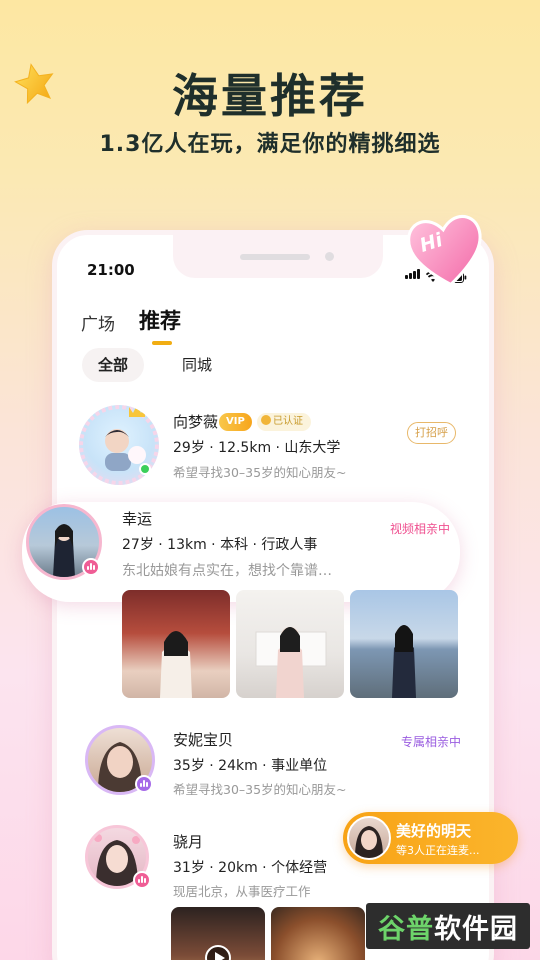 Image resolution: width=540 pixels, height=960 pixels. Describe the element at coordinates (188, 842) in the screenshot. I see `user-name: 骁月` at that location.